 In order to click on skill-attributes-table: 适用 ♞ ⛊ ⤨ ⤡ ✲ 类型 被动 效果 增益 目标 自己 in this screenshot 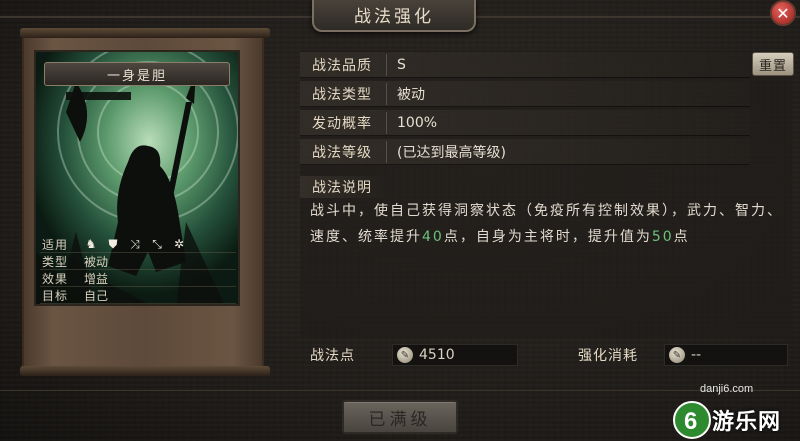, I will do `click(138, 270)`.